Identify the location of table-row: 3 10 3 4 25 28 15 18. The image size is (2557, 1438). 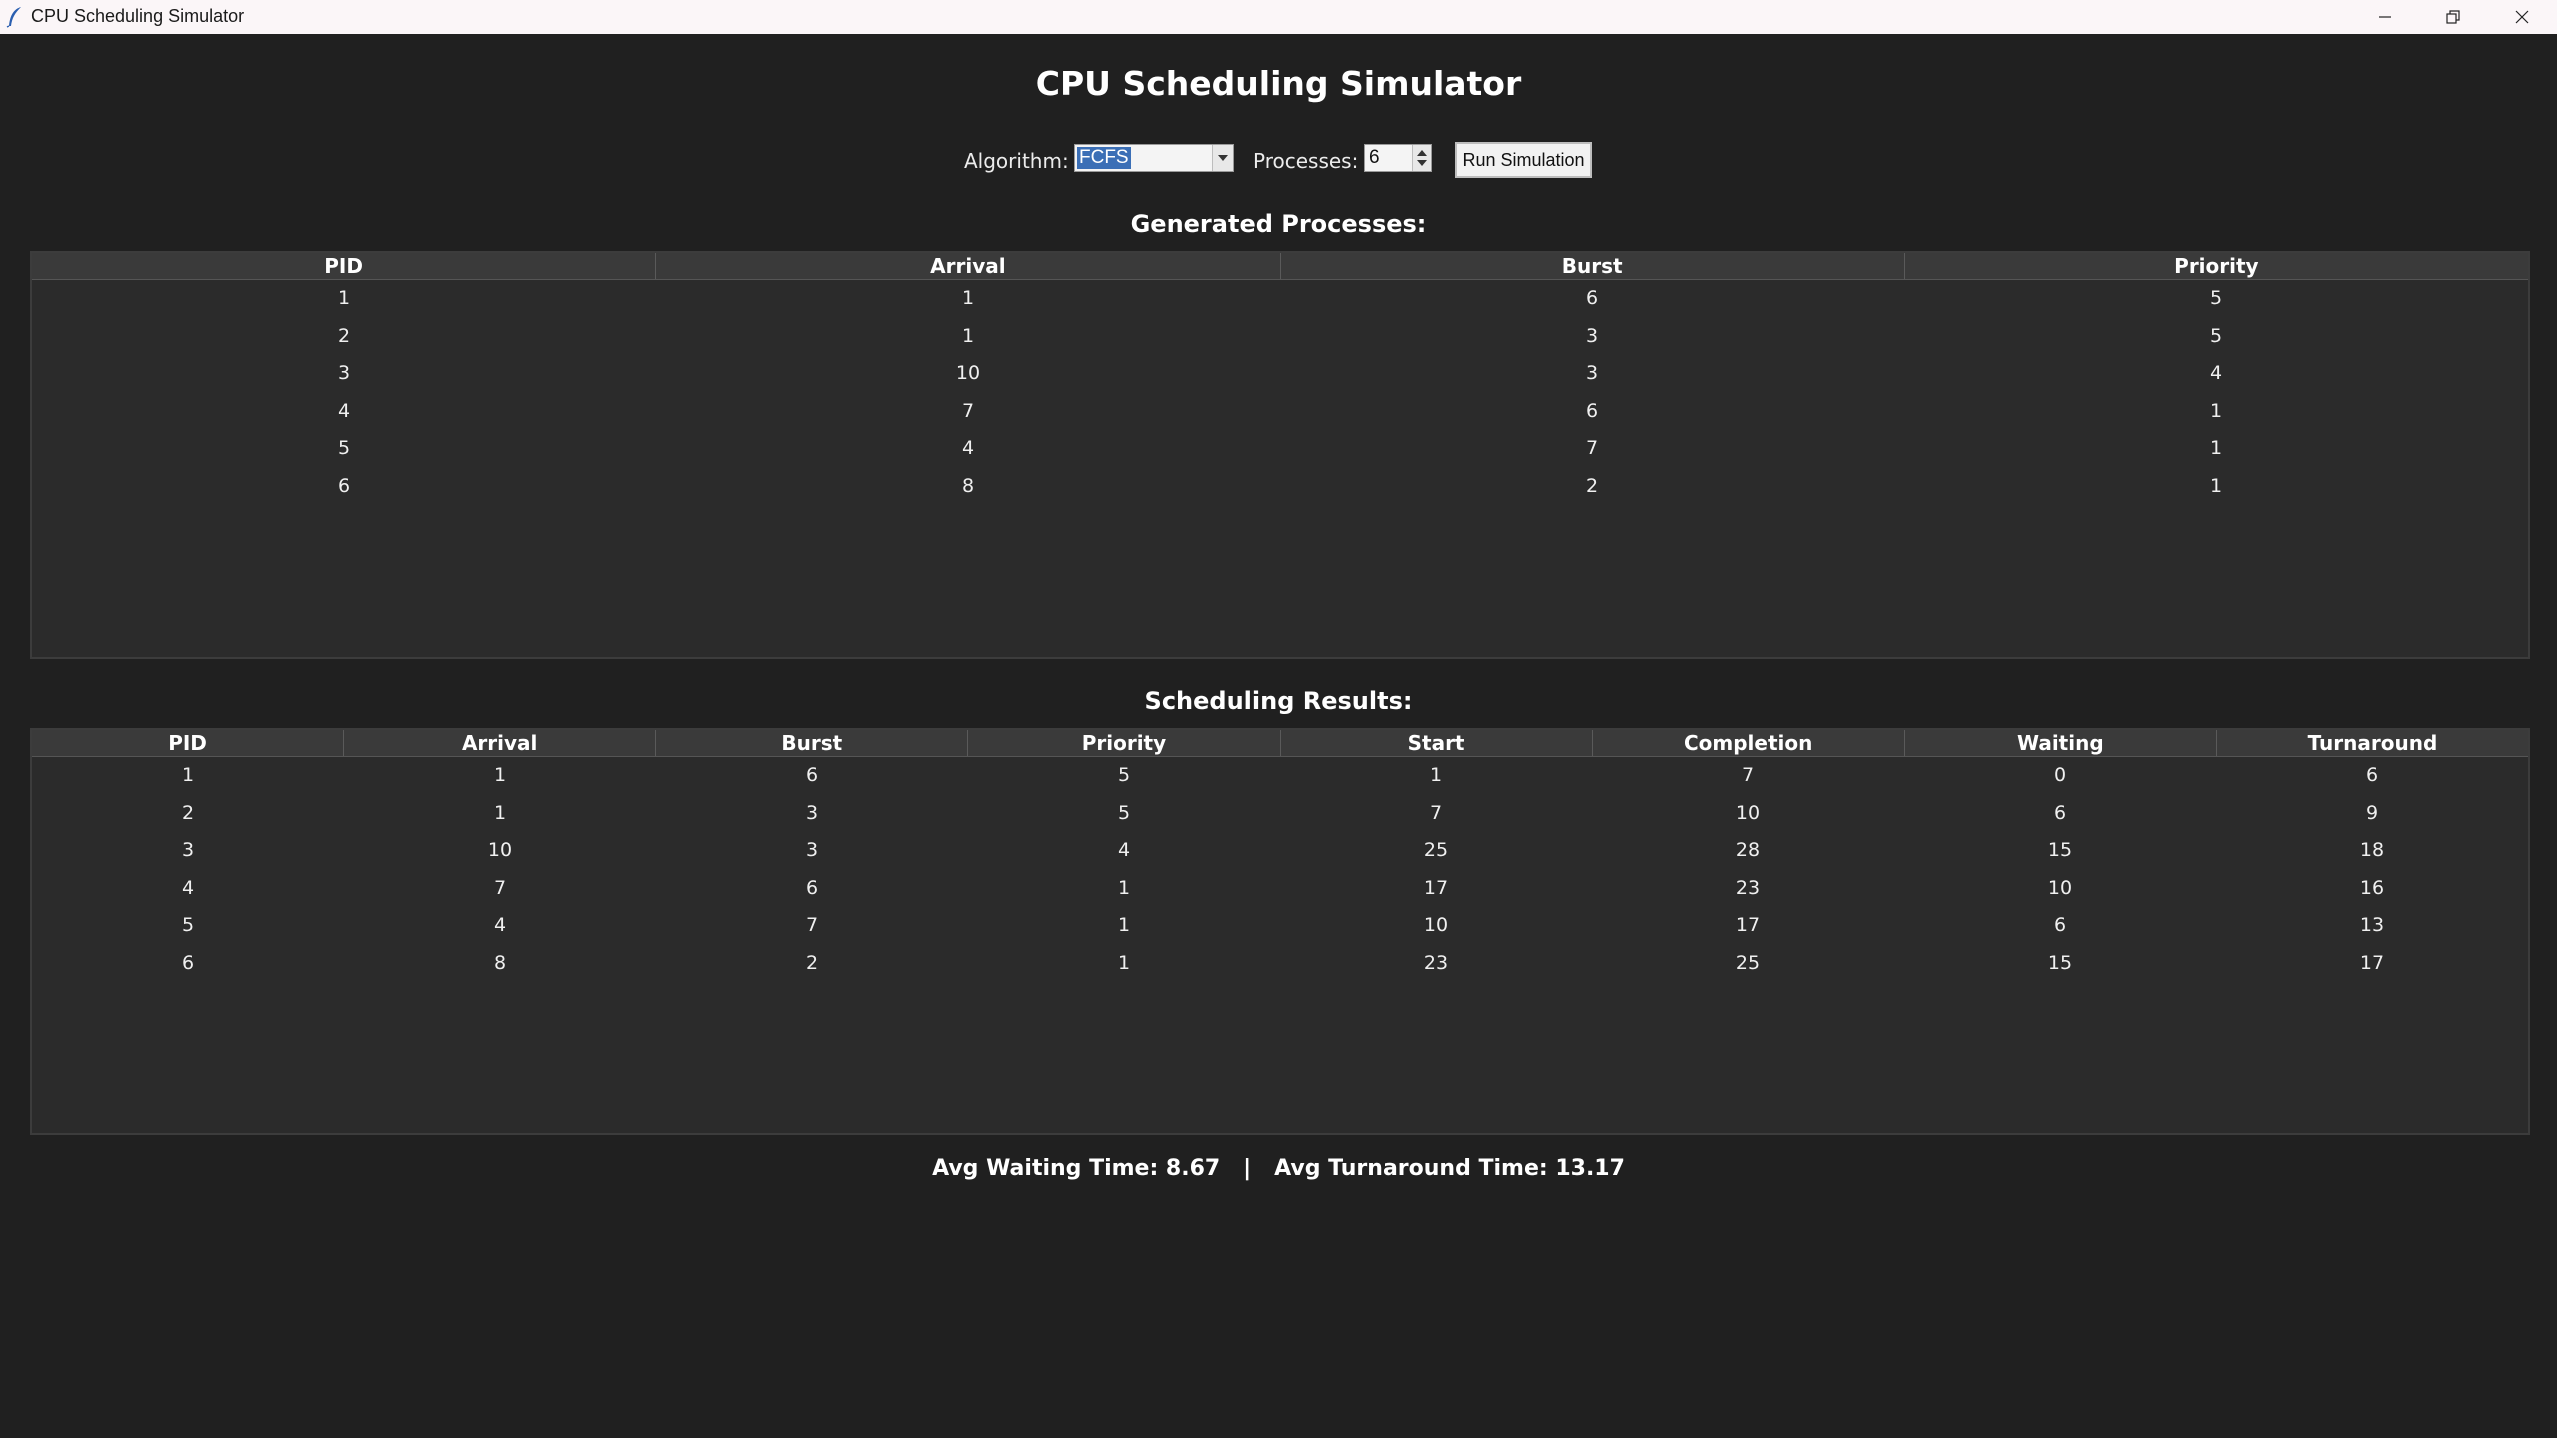
(1280, 851).